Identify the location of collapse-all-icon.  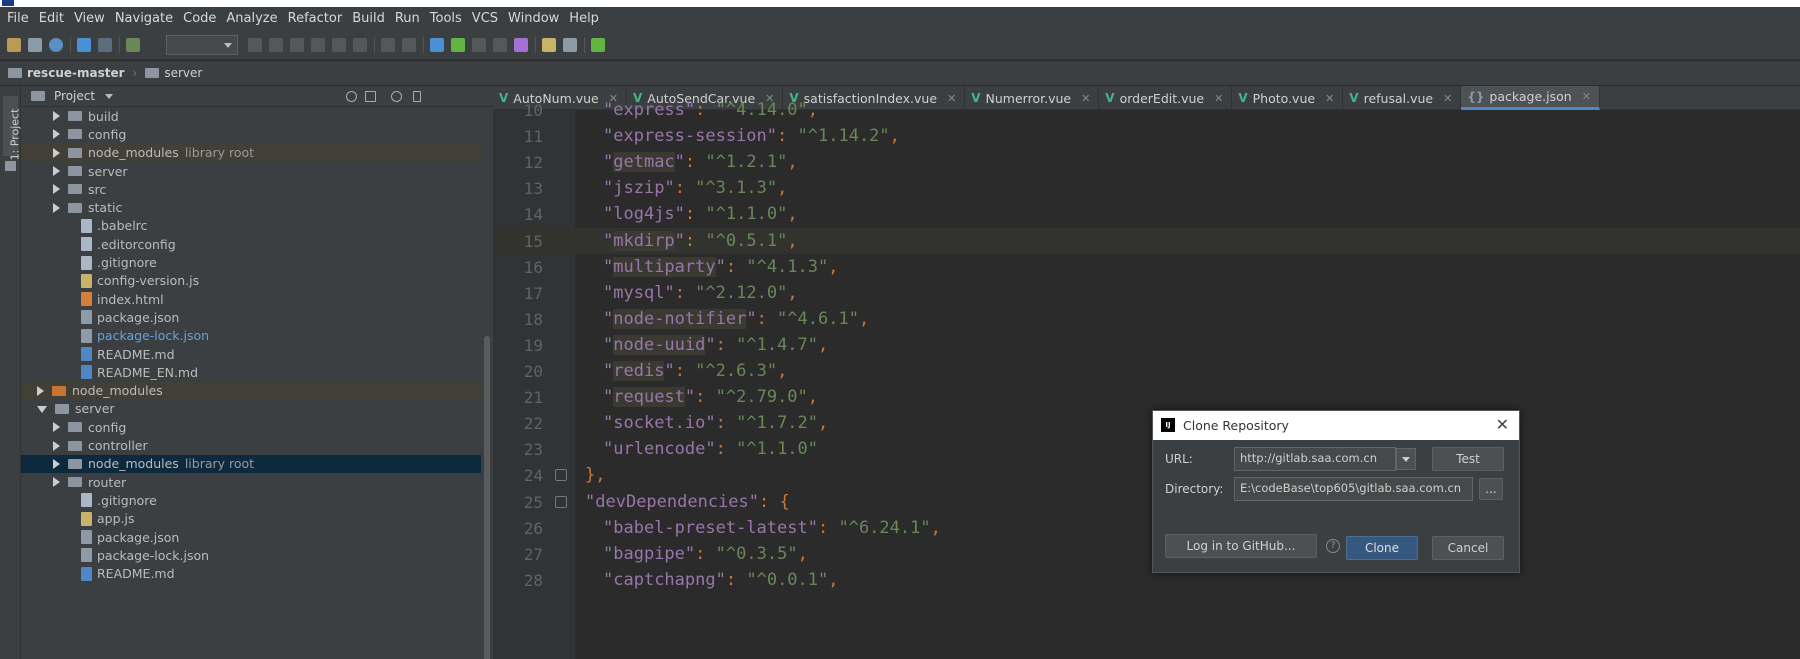
(370, 96).